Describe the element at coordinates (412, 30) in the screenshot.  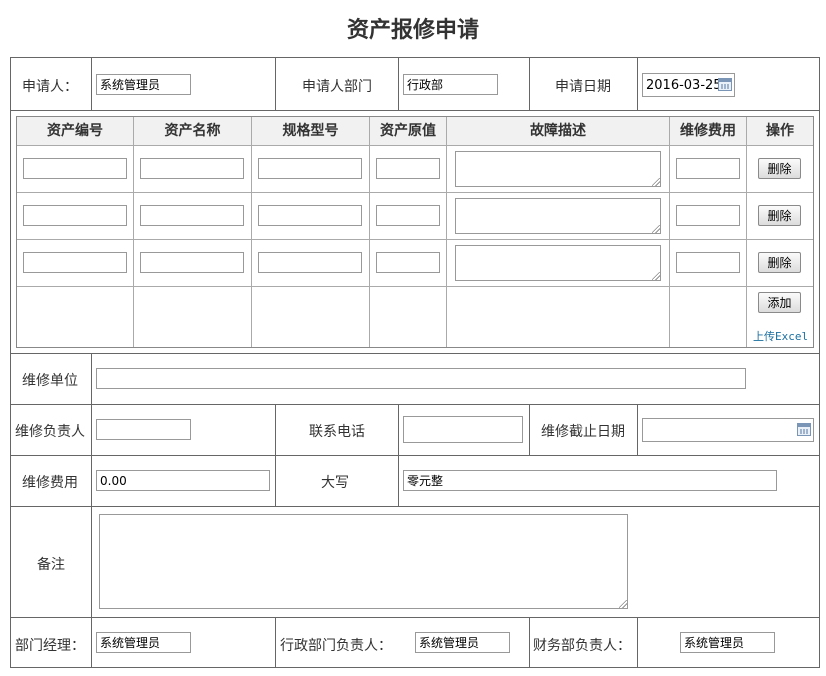
I see `page-title: 资产报修申请` at that location.